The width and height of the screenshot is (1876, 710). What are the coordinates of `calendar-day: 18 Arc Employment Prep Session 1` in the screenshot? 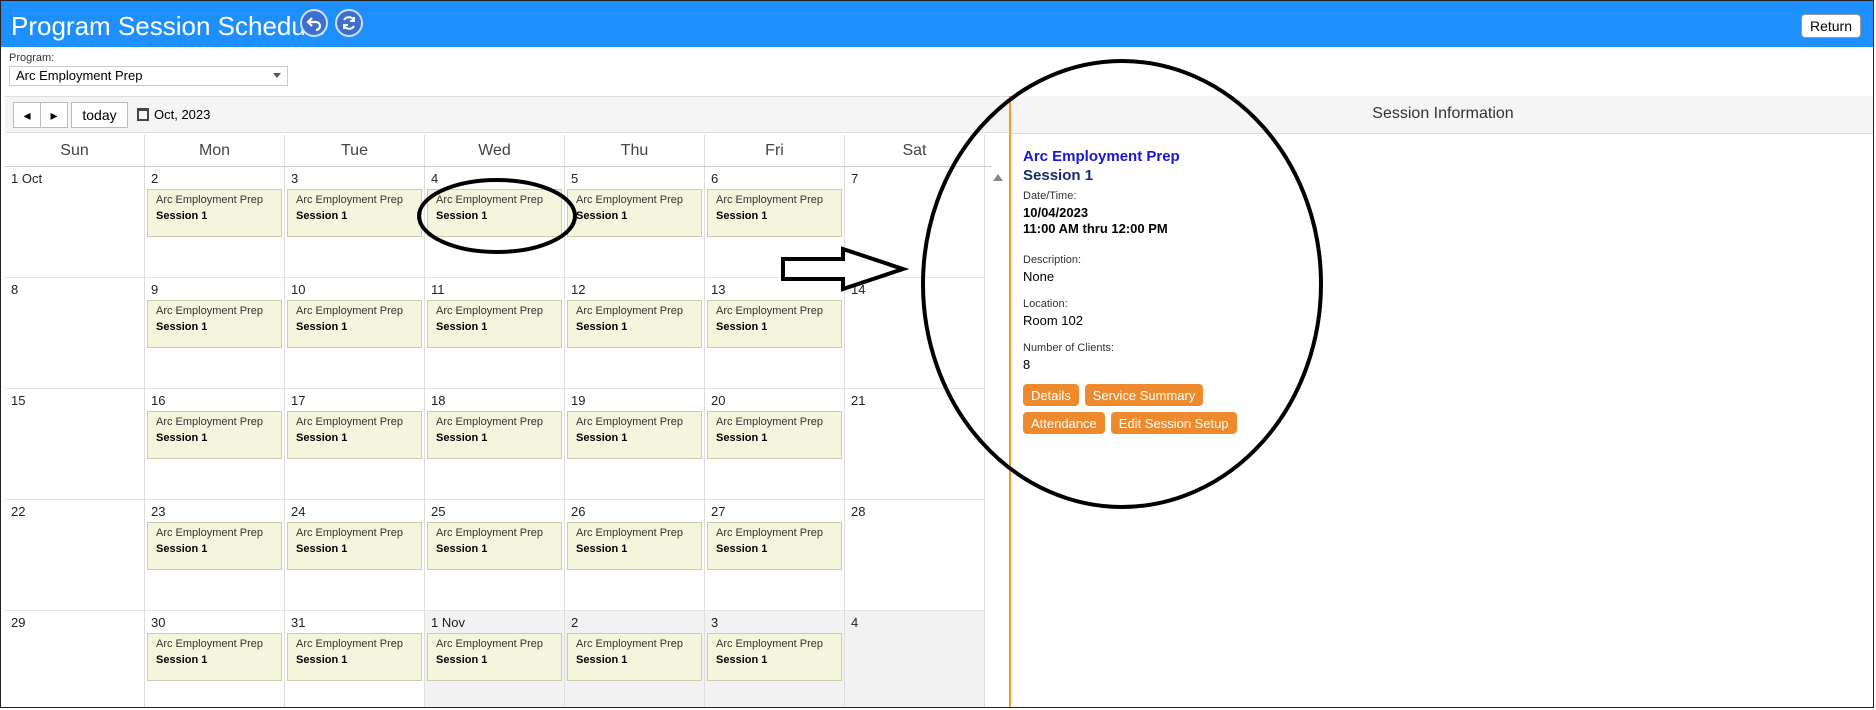 It's located at (495, 444).